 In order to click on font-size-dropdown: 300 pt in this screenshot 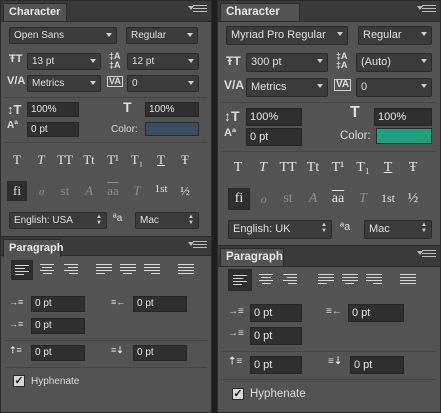, I will do `click(287, 62)`.